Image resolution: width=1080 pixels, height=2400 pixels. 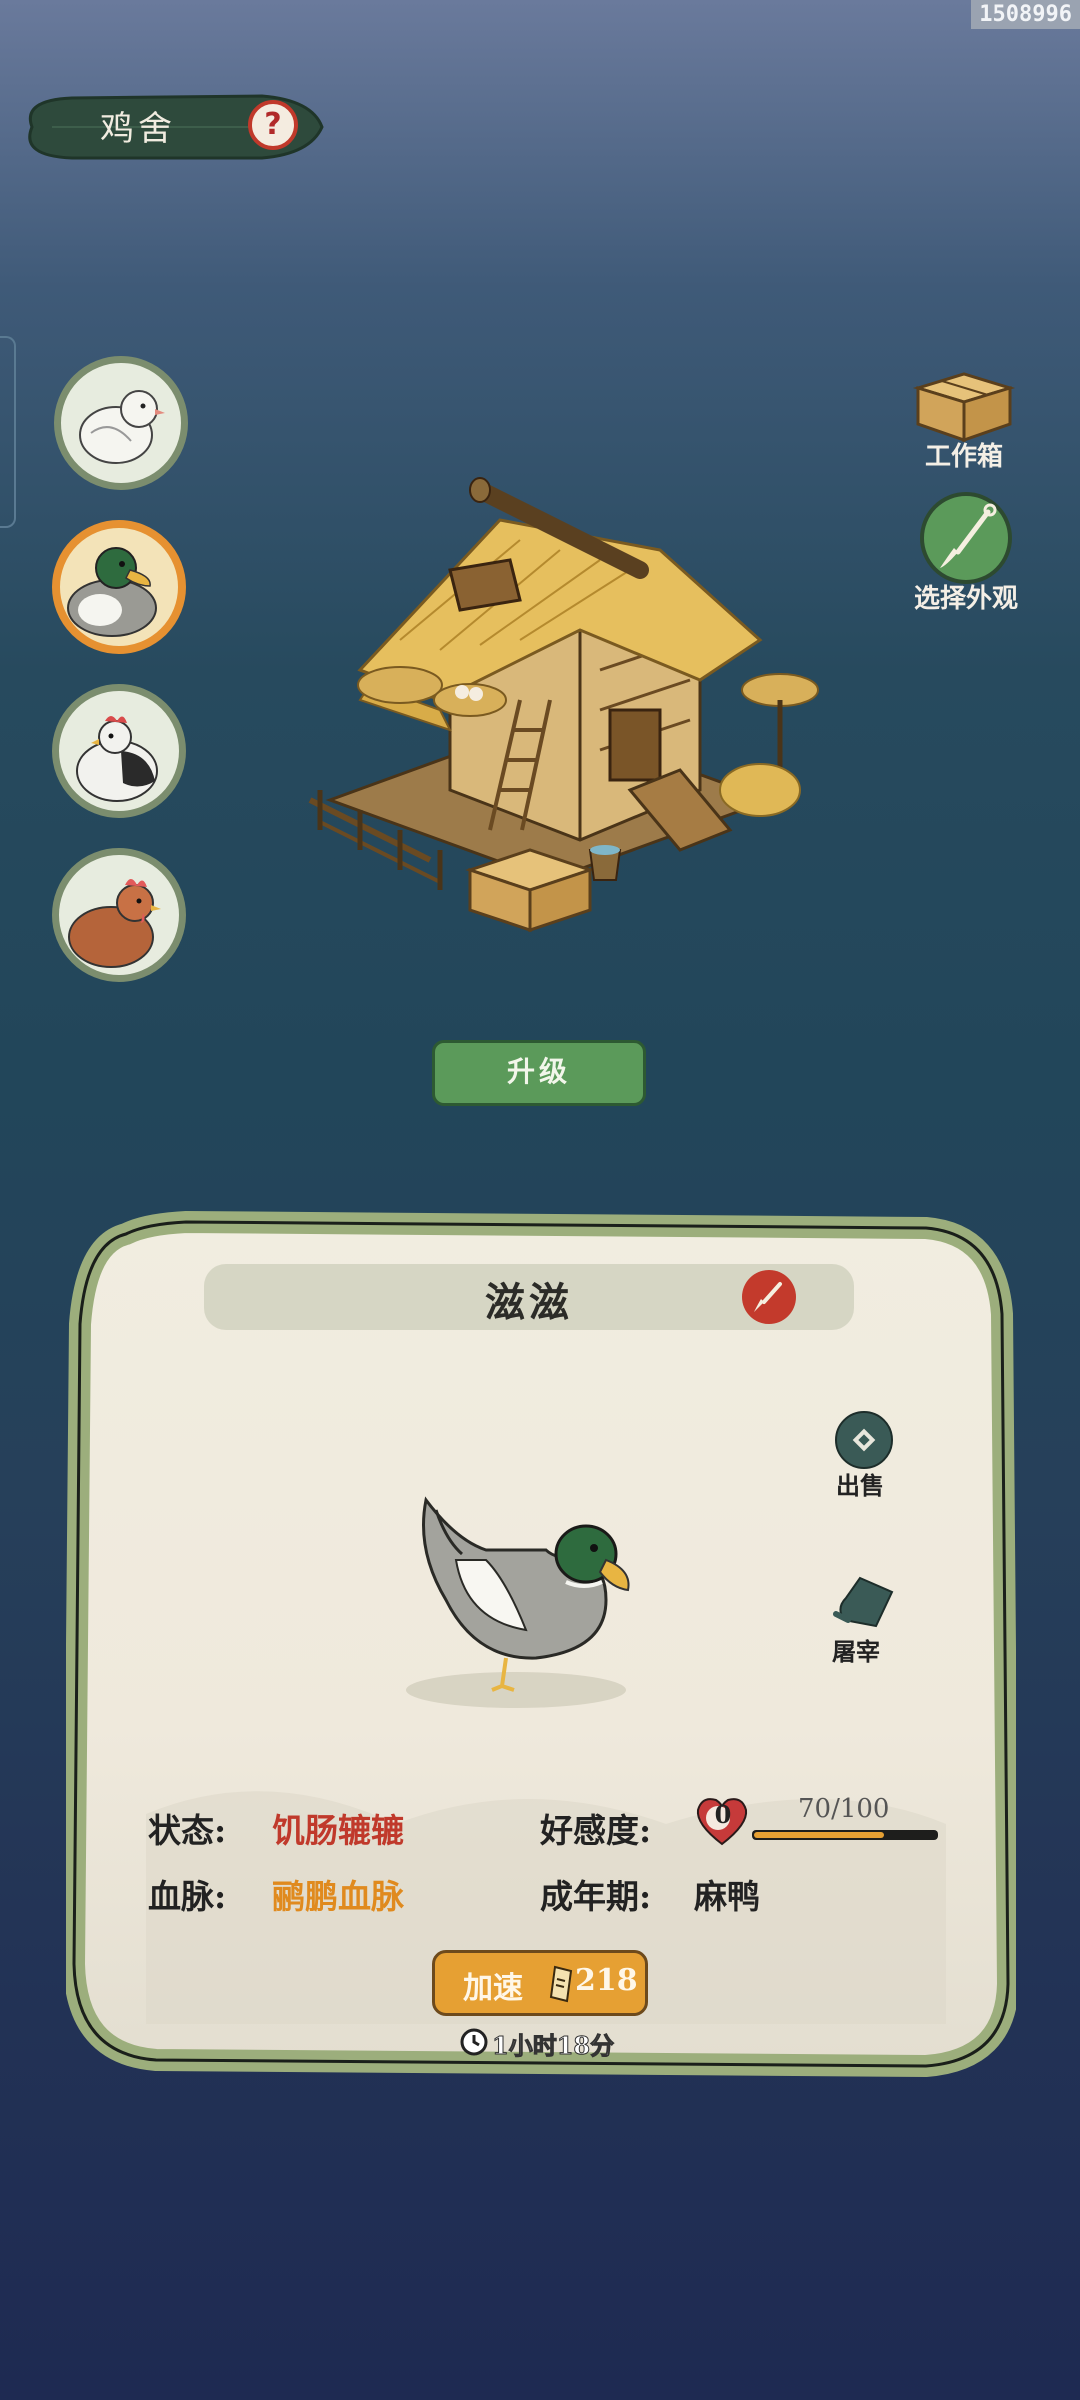 What do you see at coordinates (844, 1809) in the screenshot?
I see `affection-progress-text: 70/100` at bounding box center [844, 1809].